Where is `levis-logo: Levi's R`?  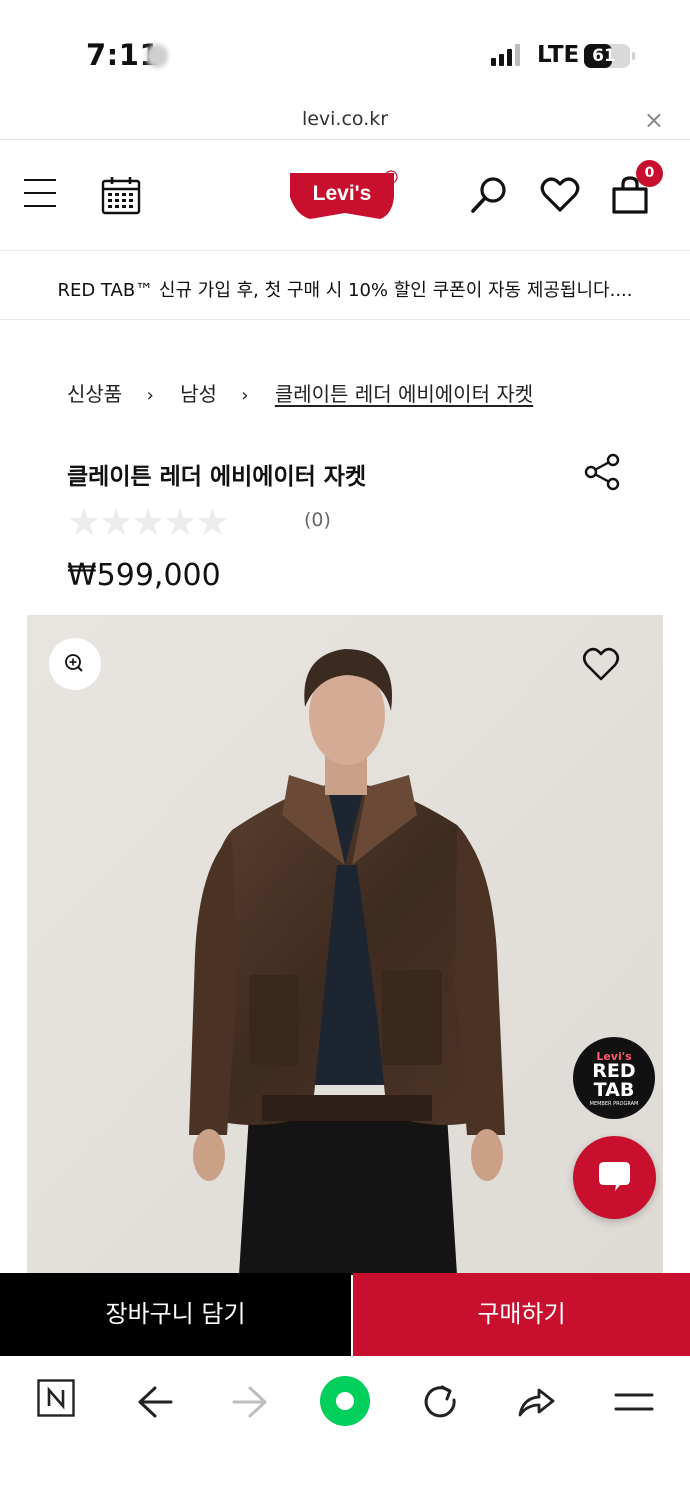
levis-logo: Levi's R is located at coordinates (345, 196).